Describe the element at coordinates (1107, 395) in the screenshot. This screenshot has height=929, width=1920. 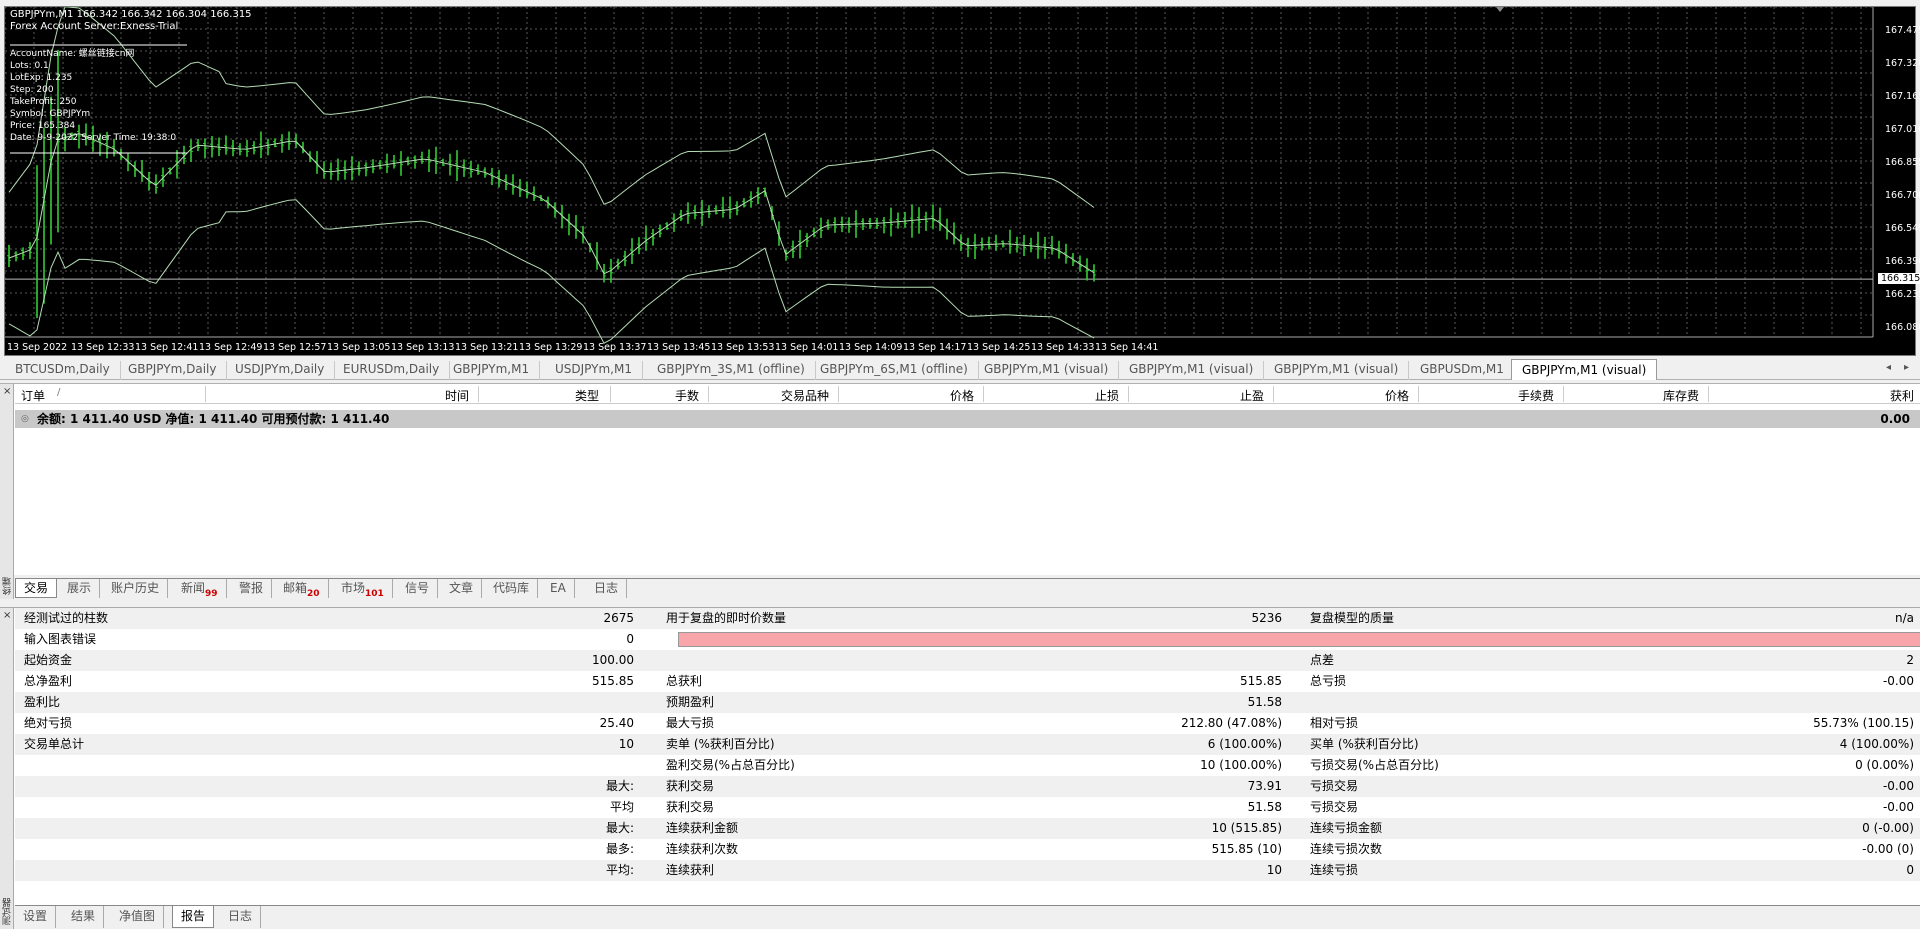
I see `column-header: 止损` at that location.